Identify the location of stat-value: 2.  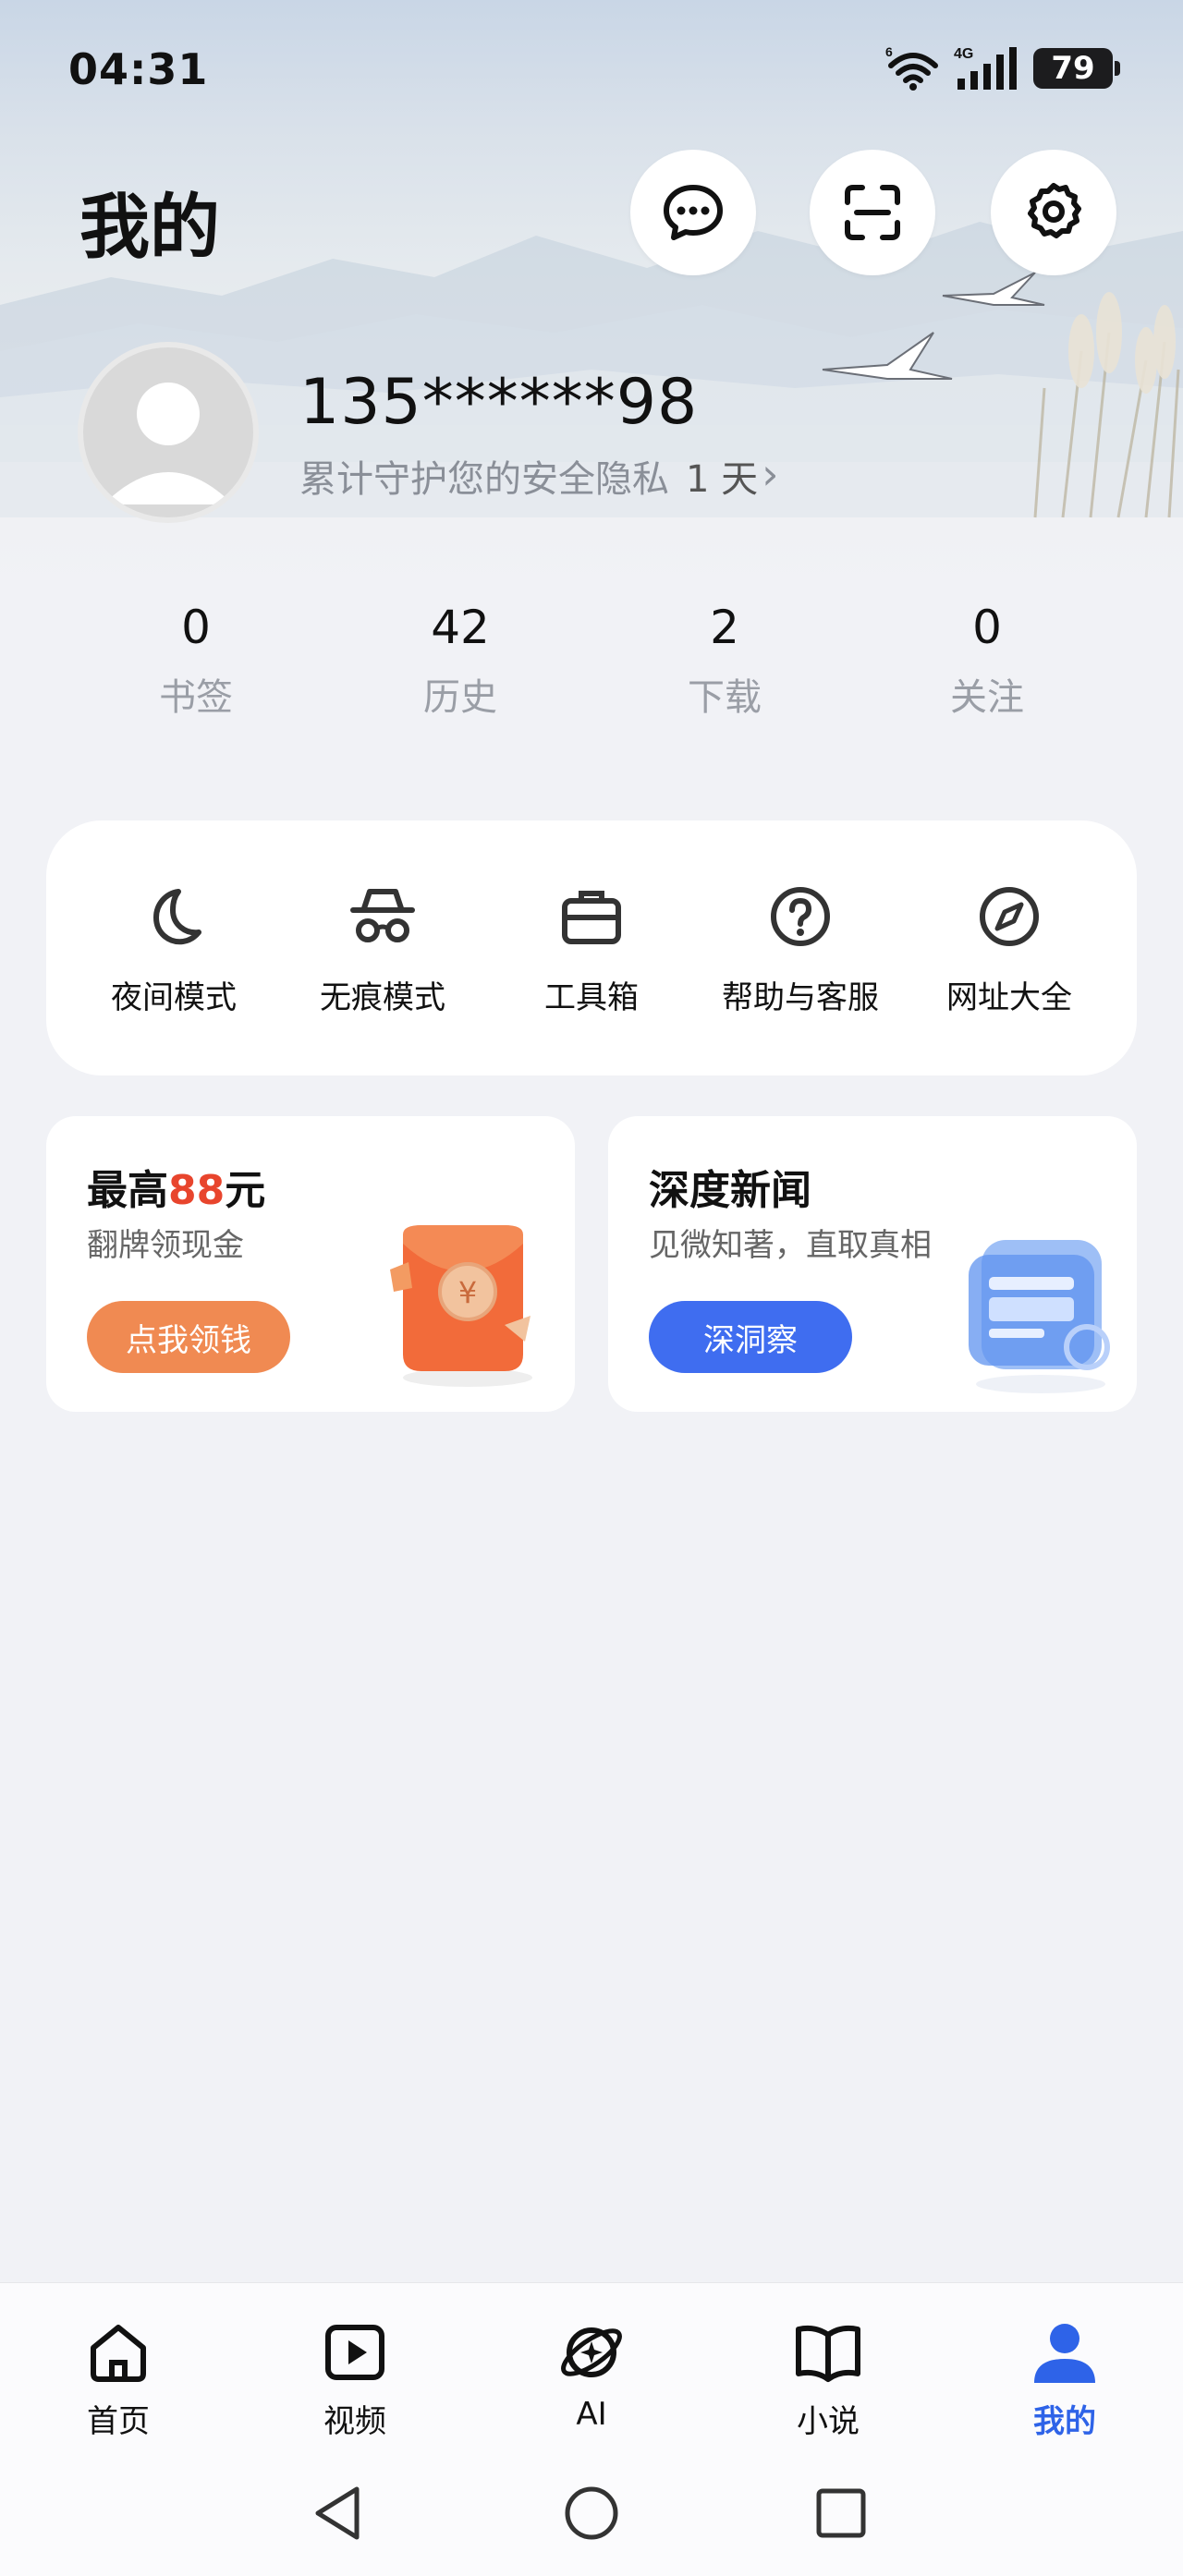
(725, 627).